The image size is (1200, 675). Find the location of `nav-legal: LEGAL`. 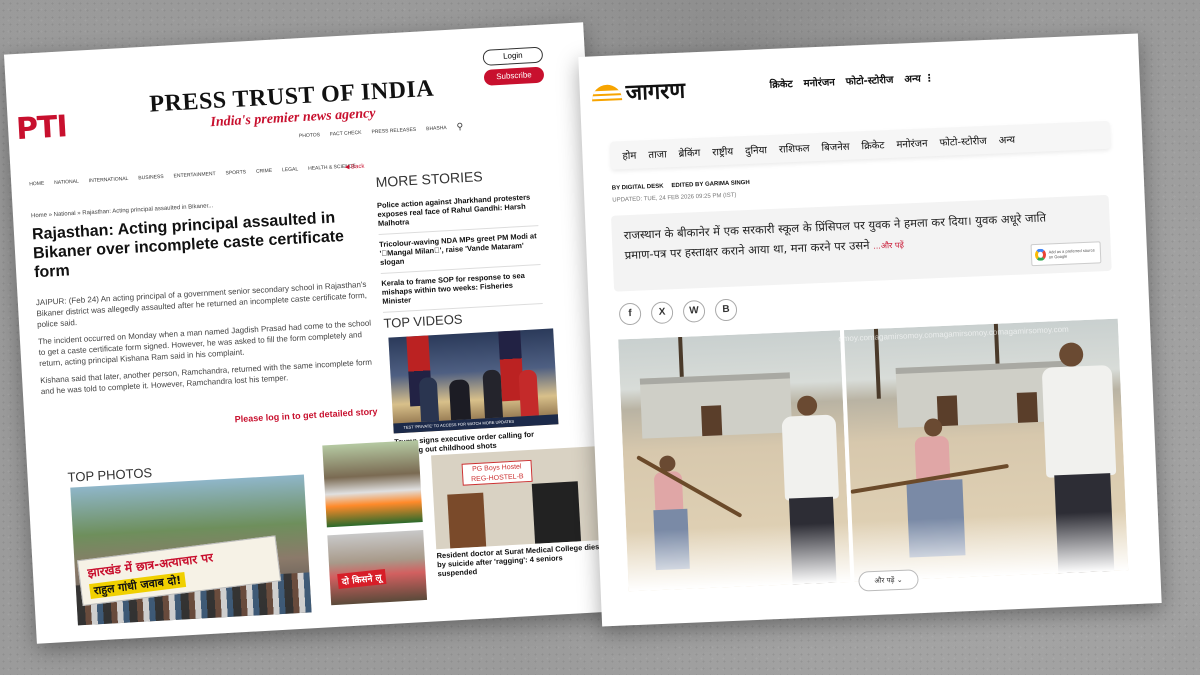

nav-legal: LEGAL is located at coordinates (290, 169).